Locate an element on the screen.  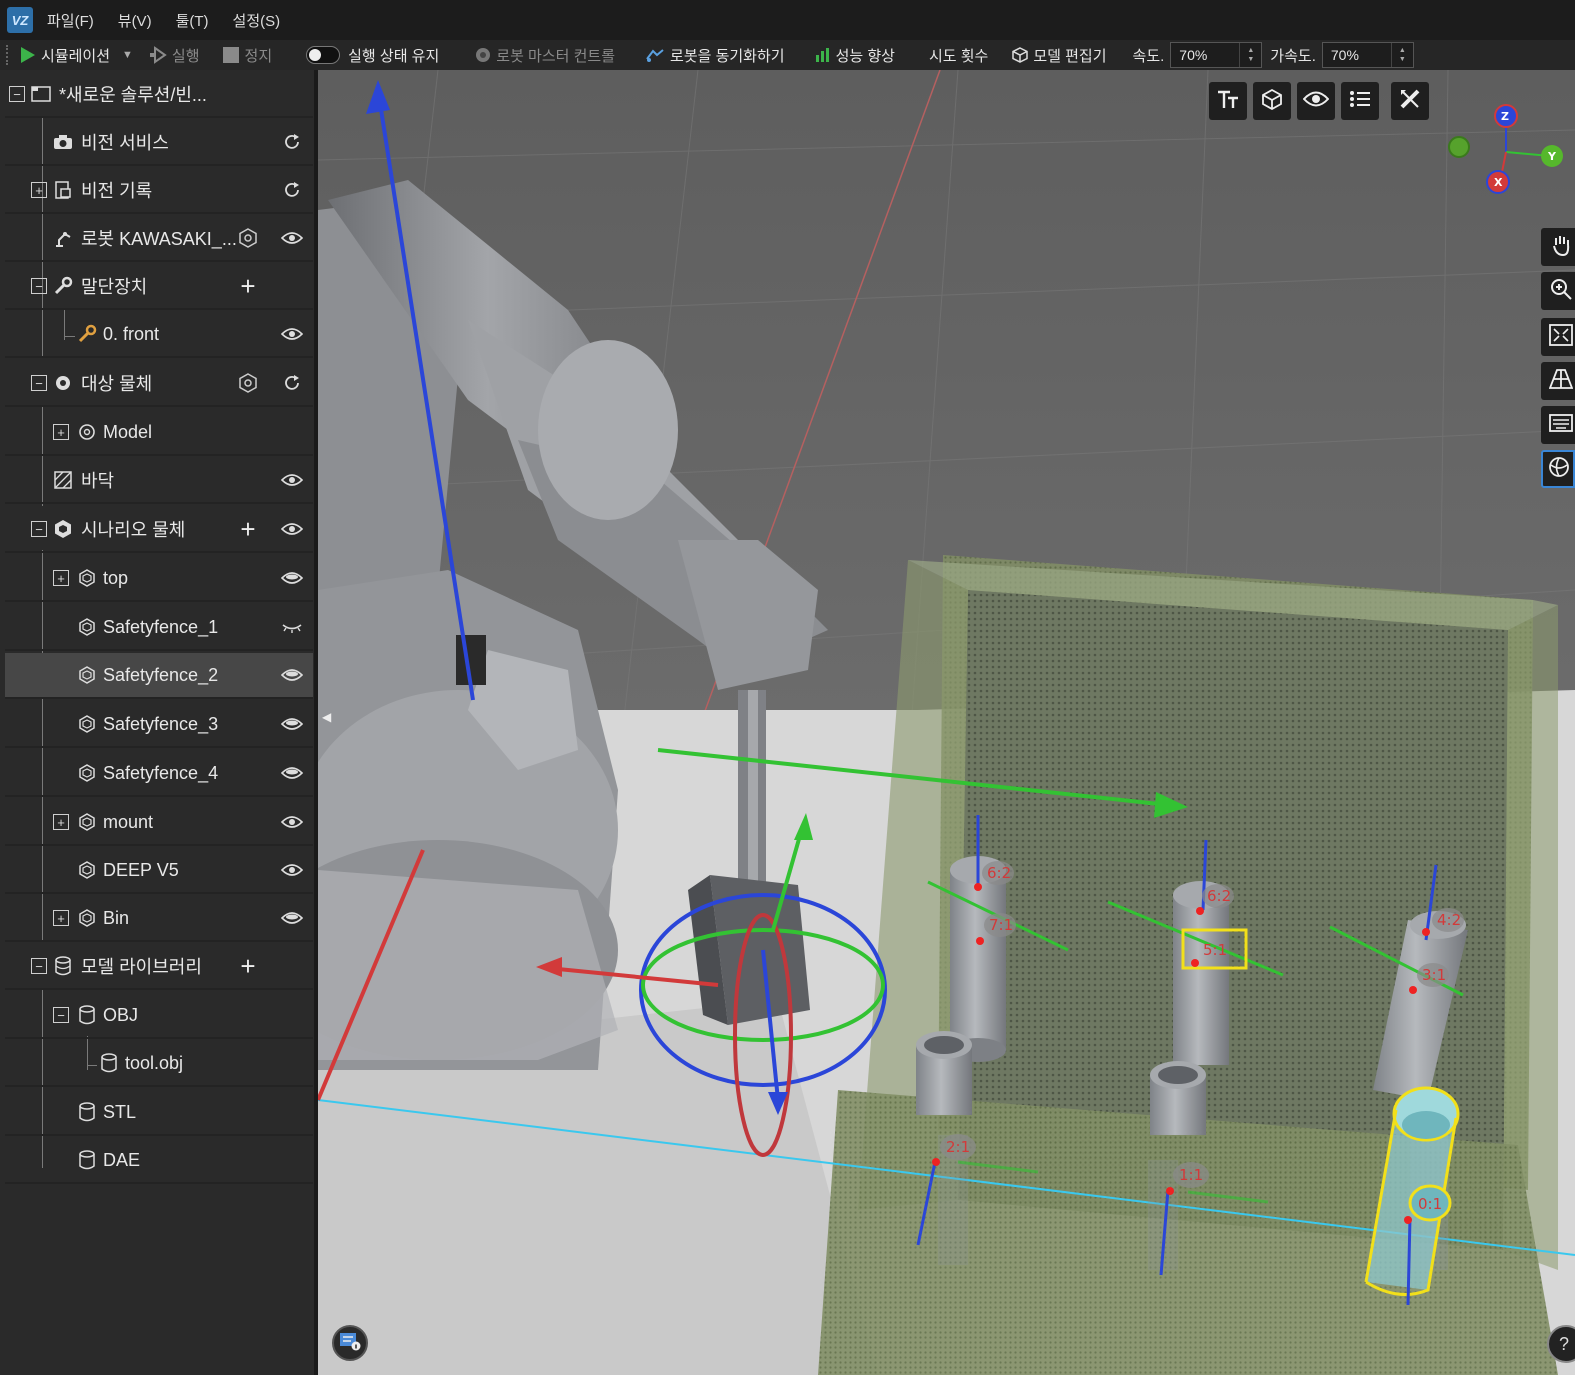
performance-button: 성능 향상 is located at coordinates (855, 55).